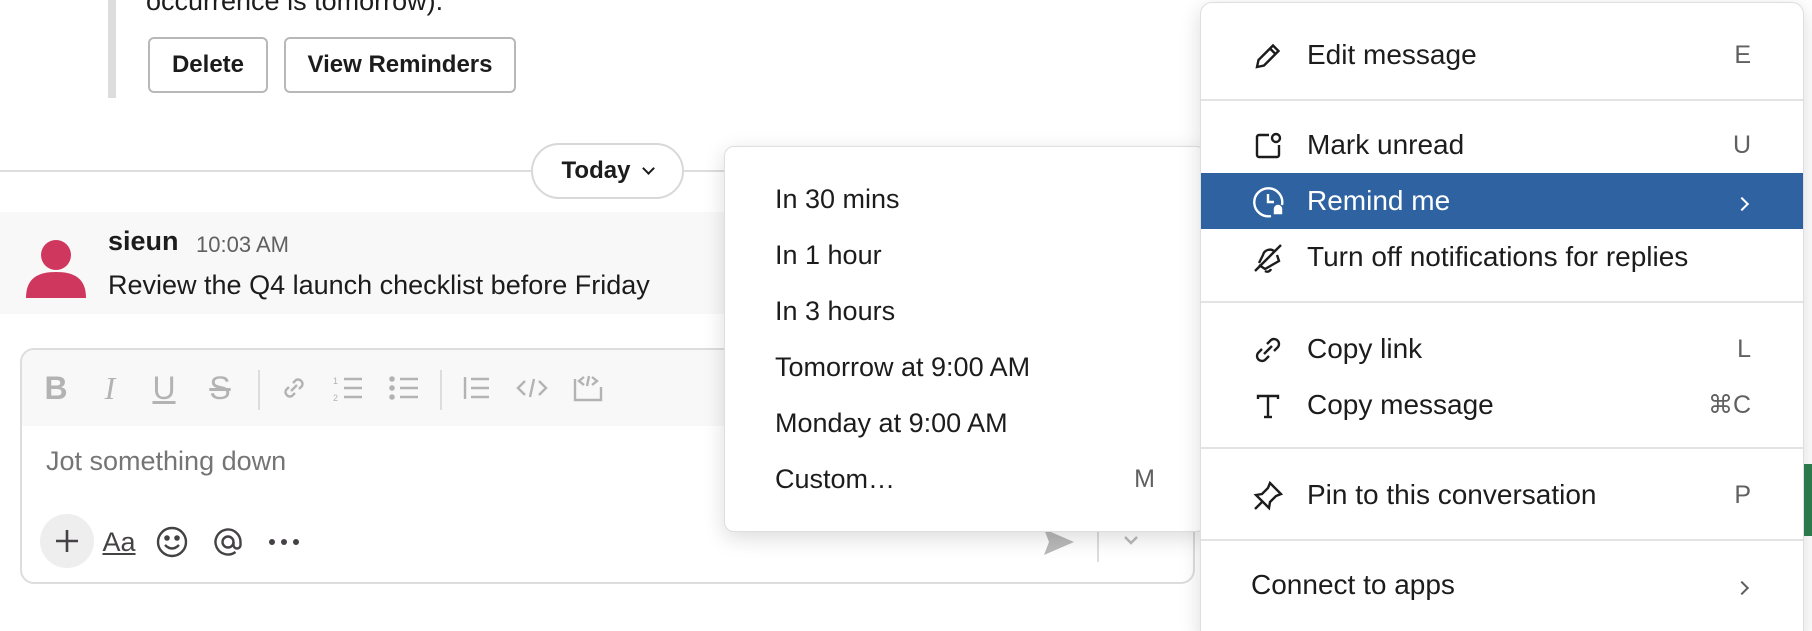 This screenshot has height=631, width=1812. I want to click on bold-icon: B, so click(56, 388).